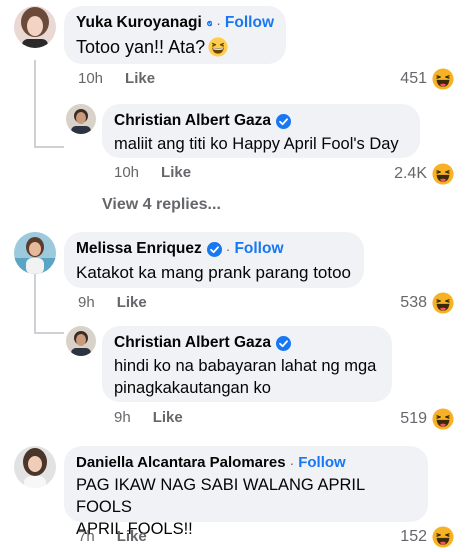 Image resolution: width=474 pixels, height=552 pixels. I want to click on reply-meta: 10h Like, so click(152, 172).